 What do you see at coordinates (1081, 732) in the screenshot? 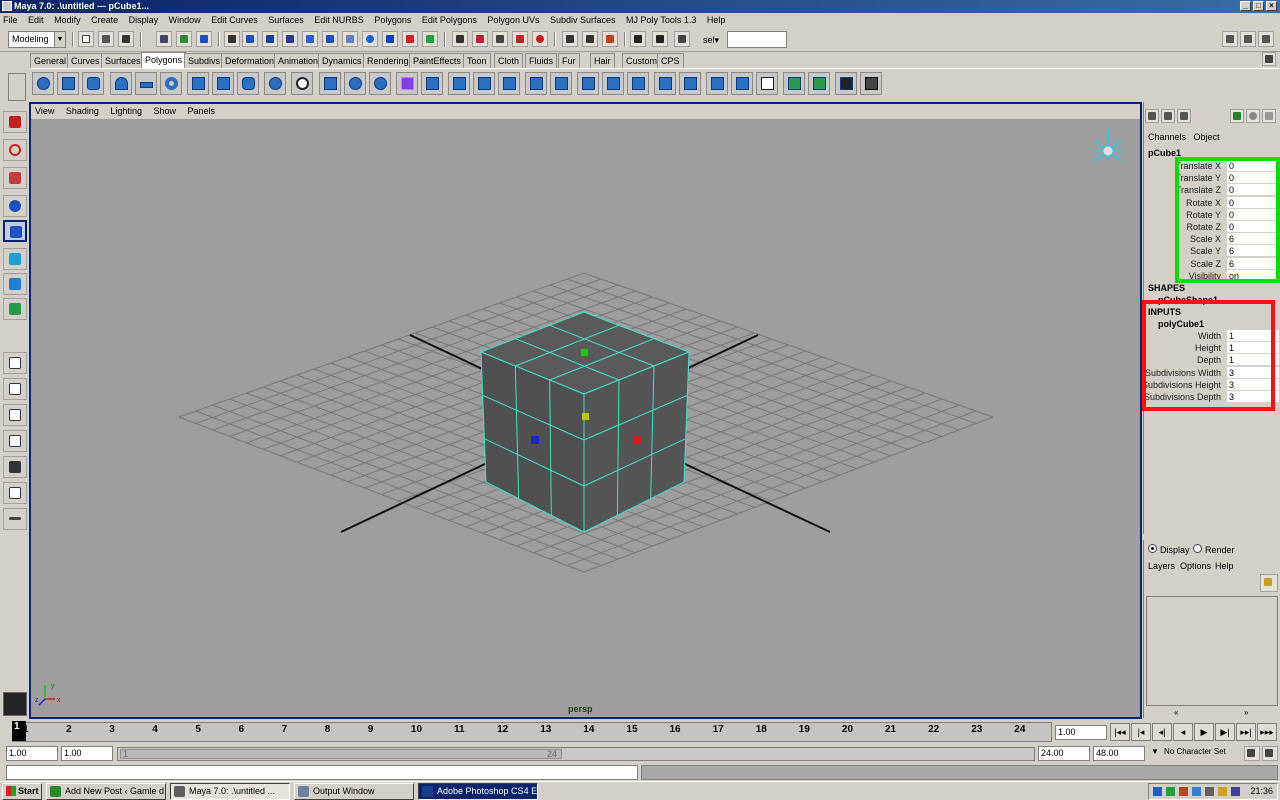
I see `current-time-field: 1.00` at bounding box center [1081, 732].